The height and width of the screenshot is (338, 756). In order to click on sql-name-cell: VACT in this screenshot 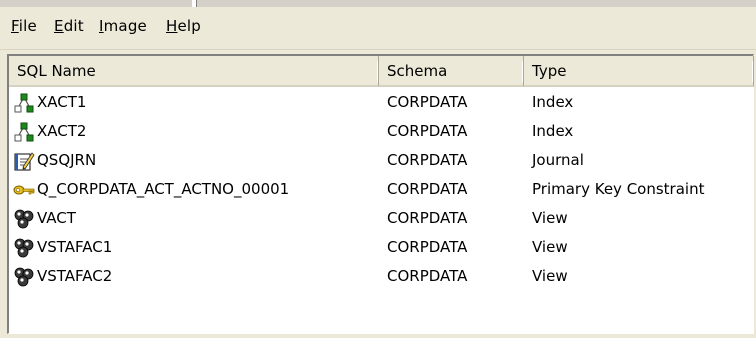, I will do `click(44, 218)`.